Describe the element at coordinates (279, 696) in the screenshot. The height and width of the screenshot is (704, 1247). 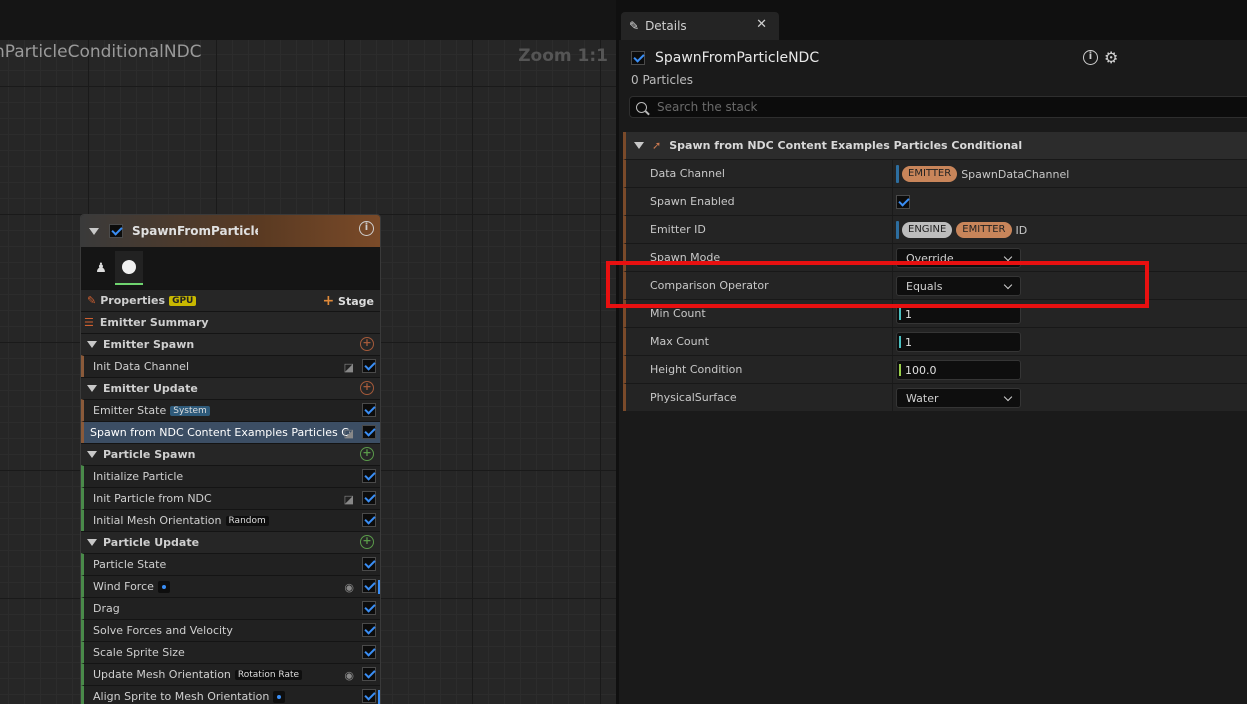
I see `linked-dot-icon` at that location.